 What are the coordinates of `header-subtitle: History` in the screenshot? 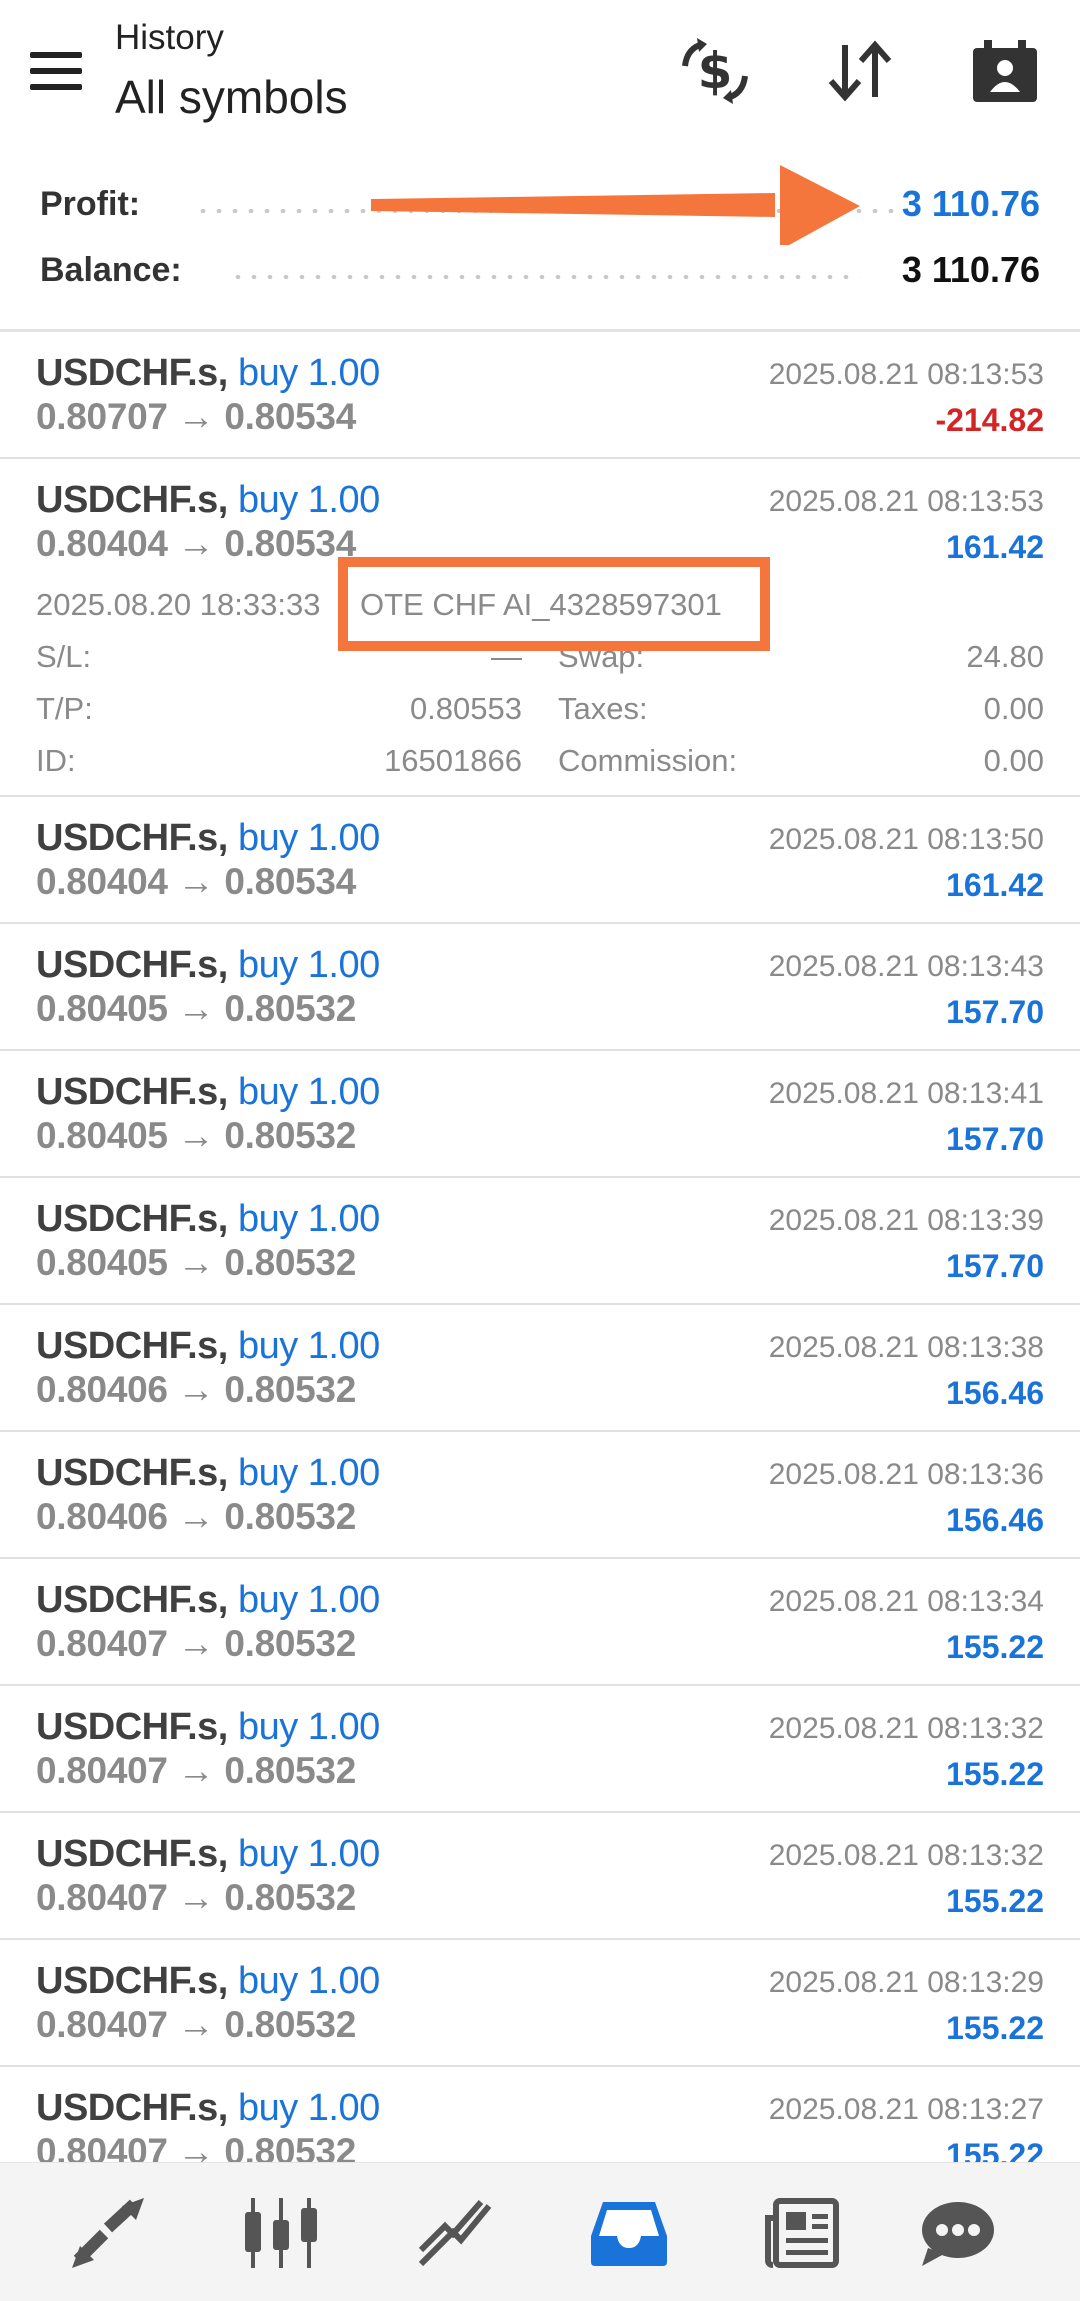 It's located at (169, 37).